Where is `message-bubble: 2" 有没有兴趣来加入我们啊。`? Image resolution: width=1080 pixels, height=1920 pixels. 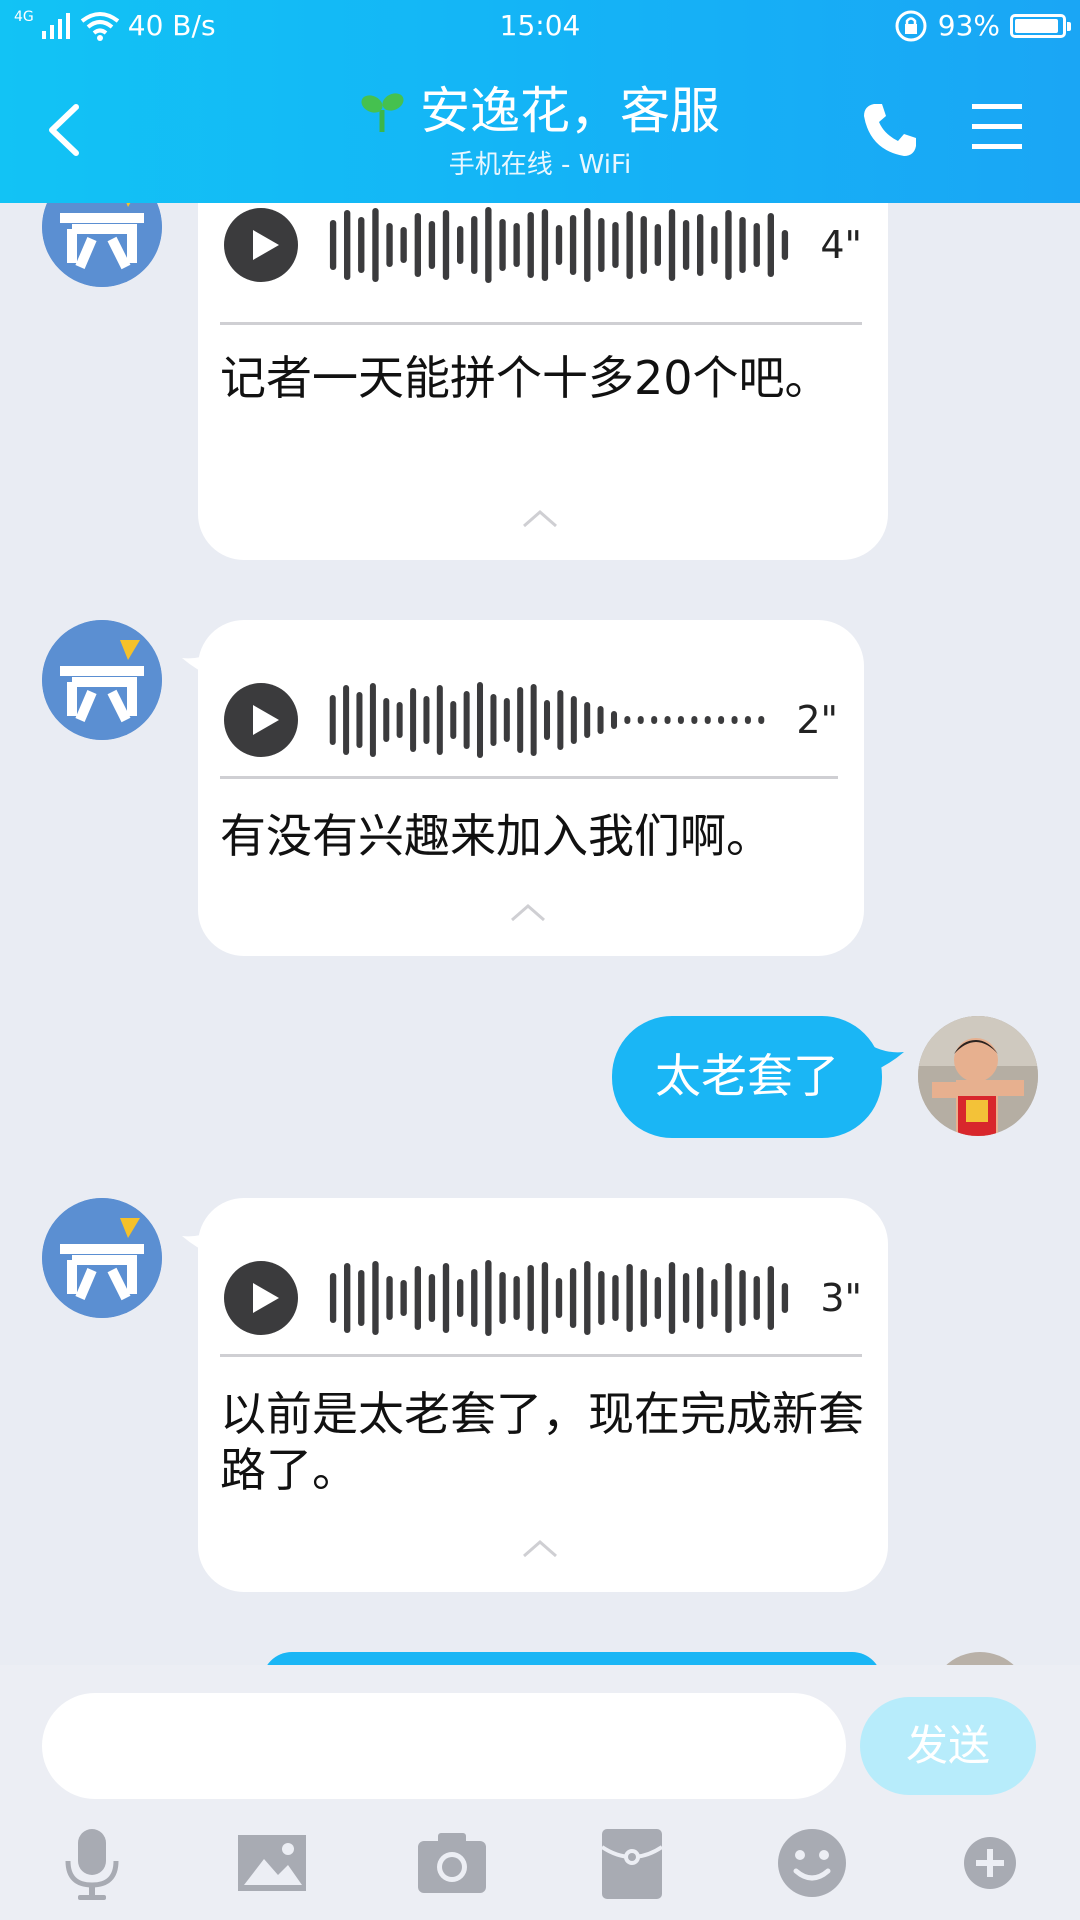 message-bubble: 2" 有没有兴趣来加入我们啊。 is located at coordinates (531, 788).